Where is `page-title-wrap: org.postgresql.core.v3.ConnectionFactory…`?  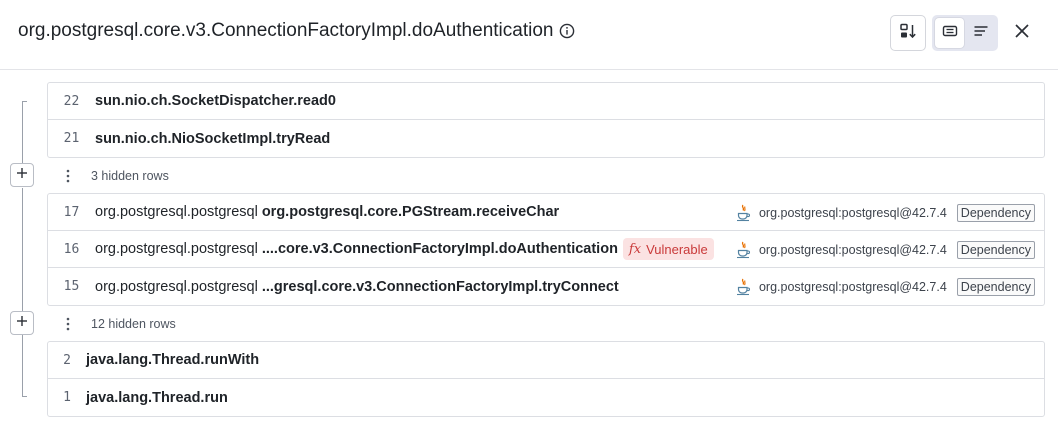
page-title-wrap: org.postgresql.core.v3.ConnectionFactory… is located at coordinates (296, 31).